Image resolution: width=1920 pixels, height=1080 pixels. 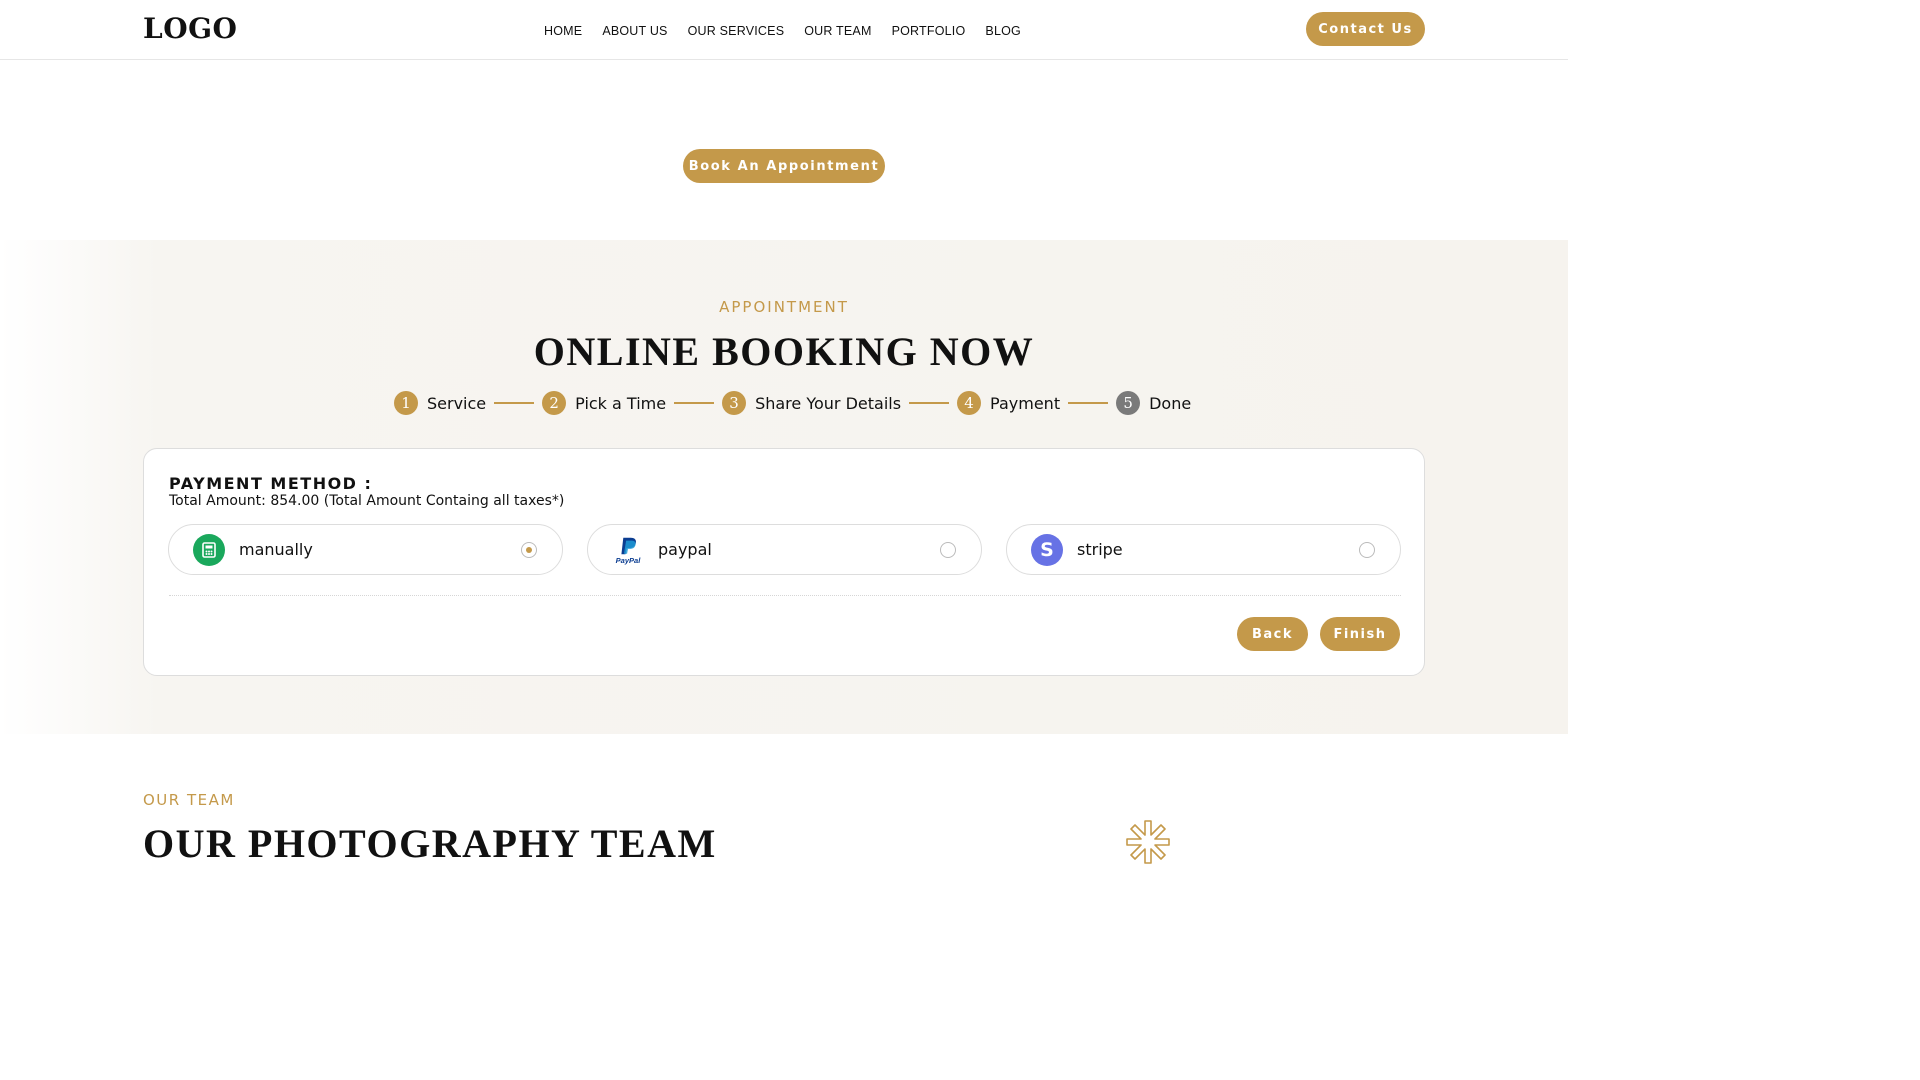 What do you see at coordinates (629, 560) in the screenshot?
I see `paypal-icon-text: PayPal` at bounding box center [629, 560].